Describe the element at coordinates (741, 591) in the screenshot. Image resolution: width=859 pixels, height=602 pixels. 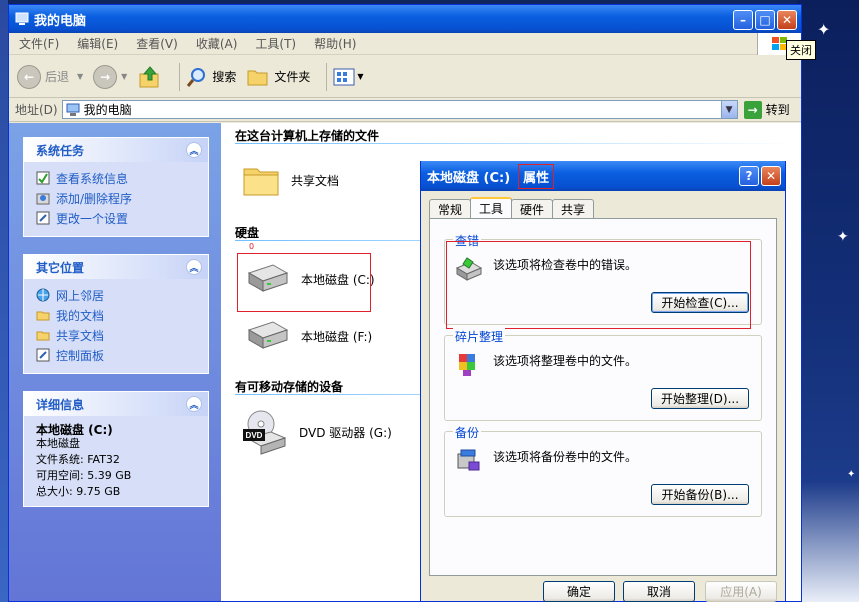
I see `apply-button: 应用(A)` at that location.